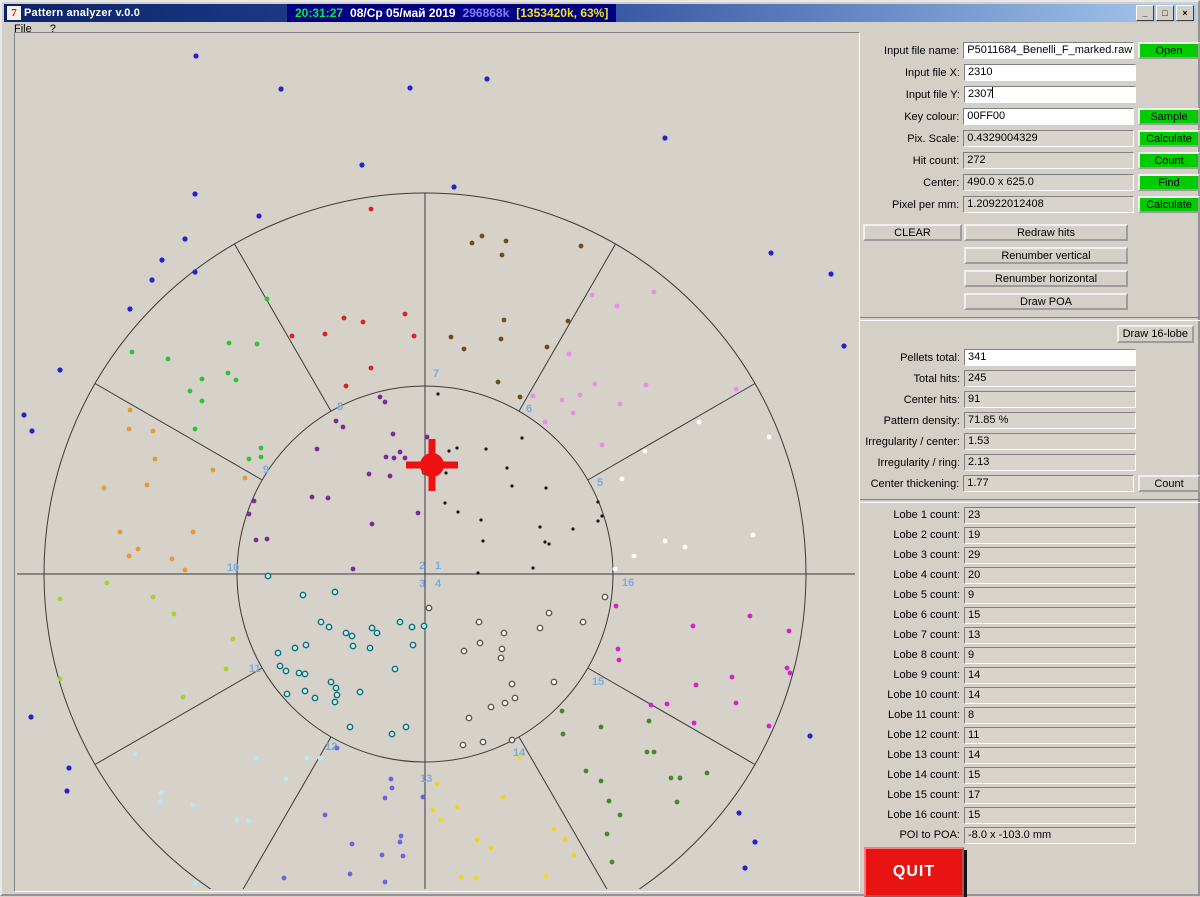 The width and height of the screenshot is (1200, 897). I want to click on pixel-per-mm-field: 1.20922012408, so click(1048, 204).